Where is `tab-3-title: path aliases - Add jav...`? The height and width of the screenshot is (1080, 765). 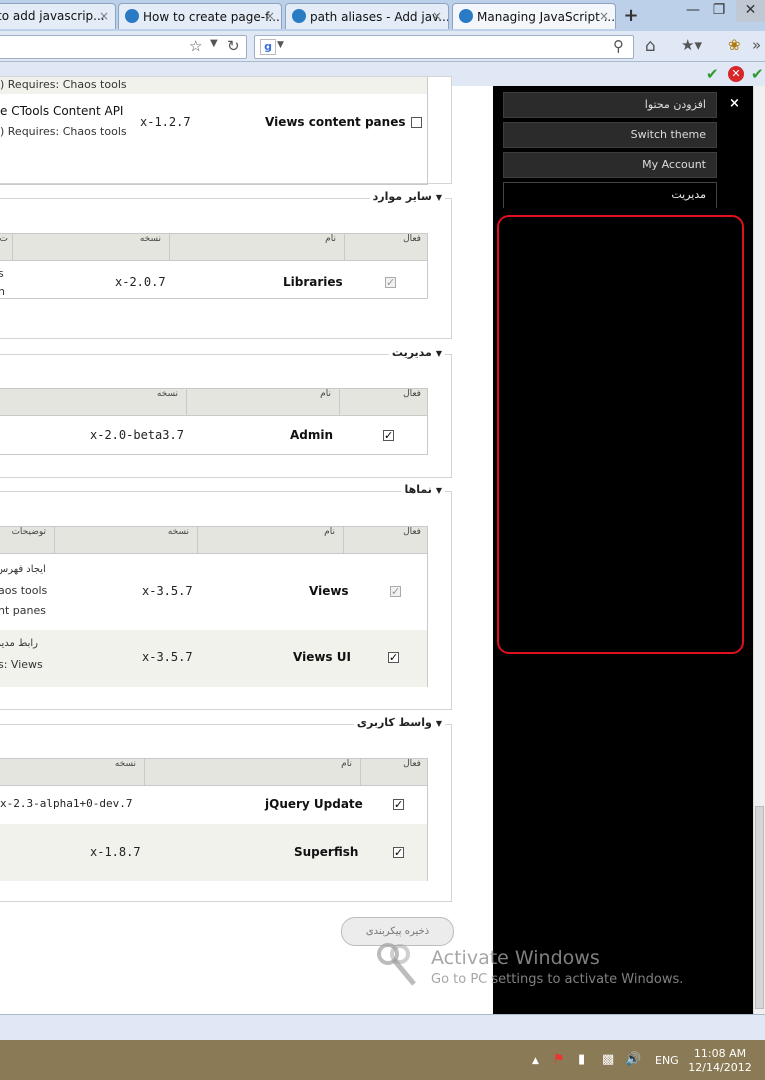
tab-3-title: path aliases - Add jav... is located at coordinates (379, 17).